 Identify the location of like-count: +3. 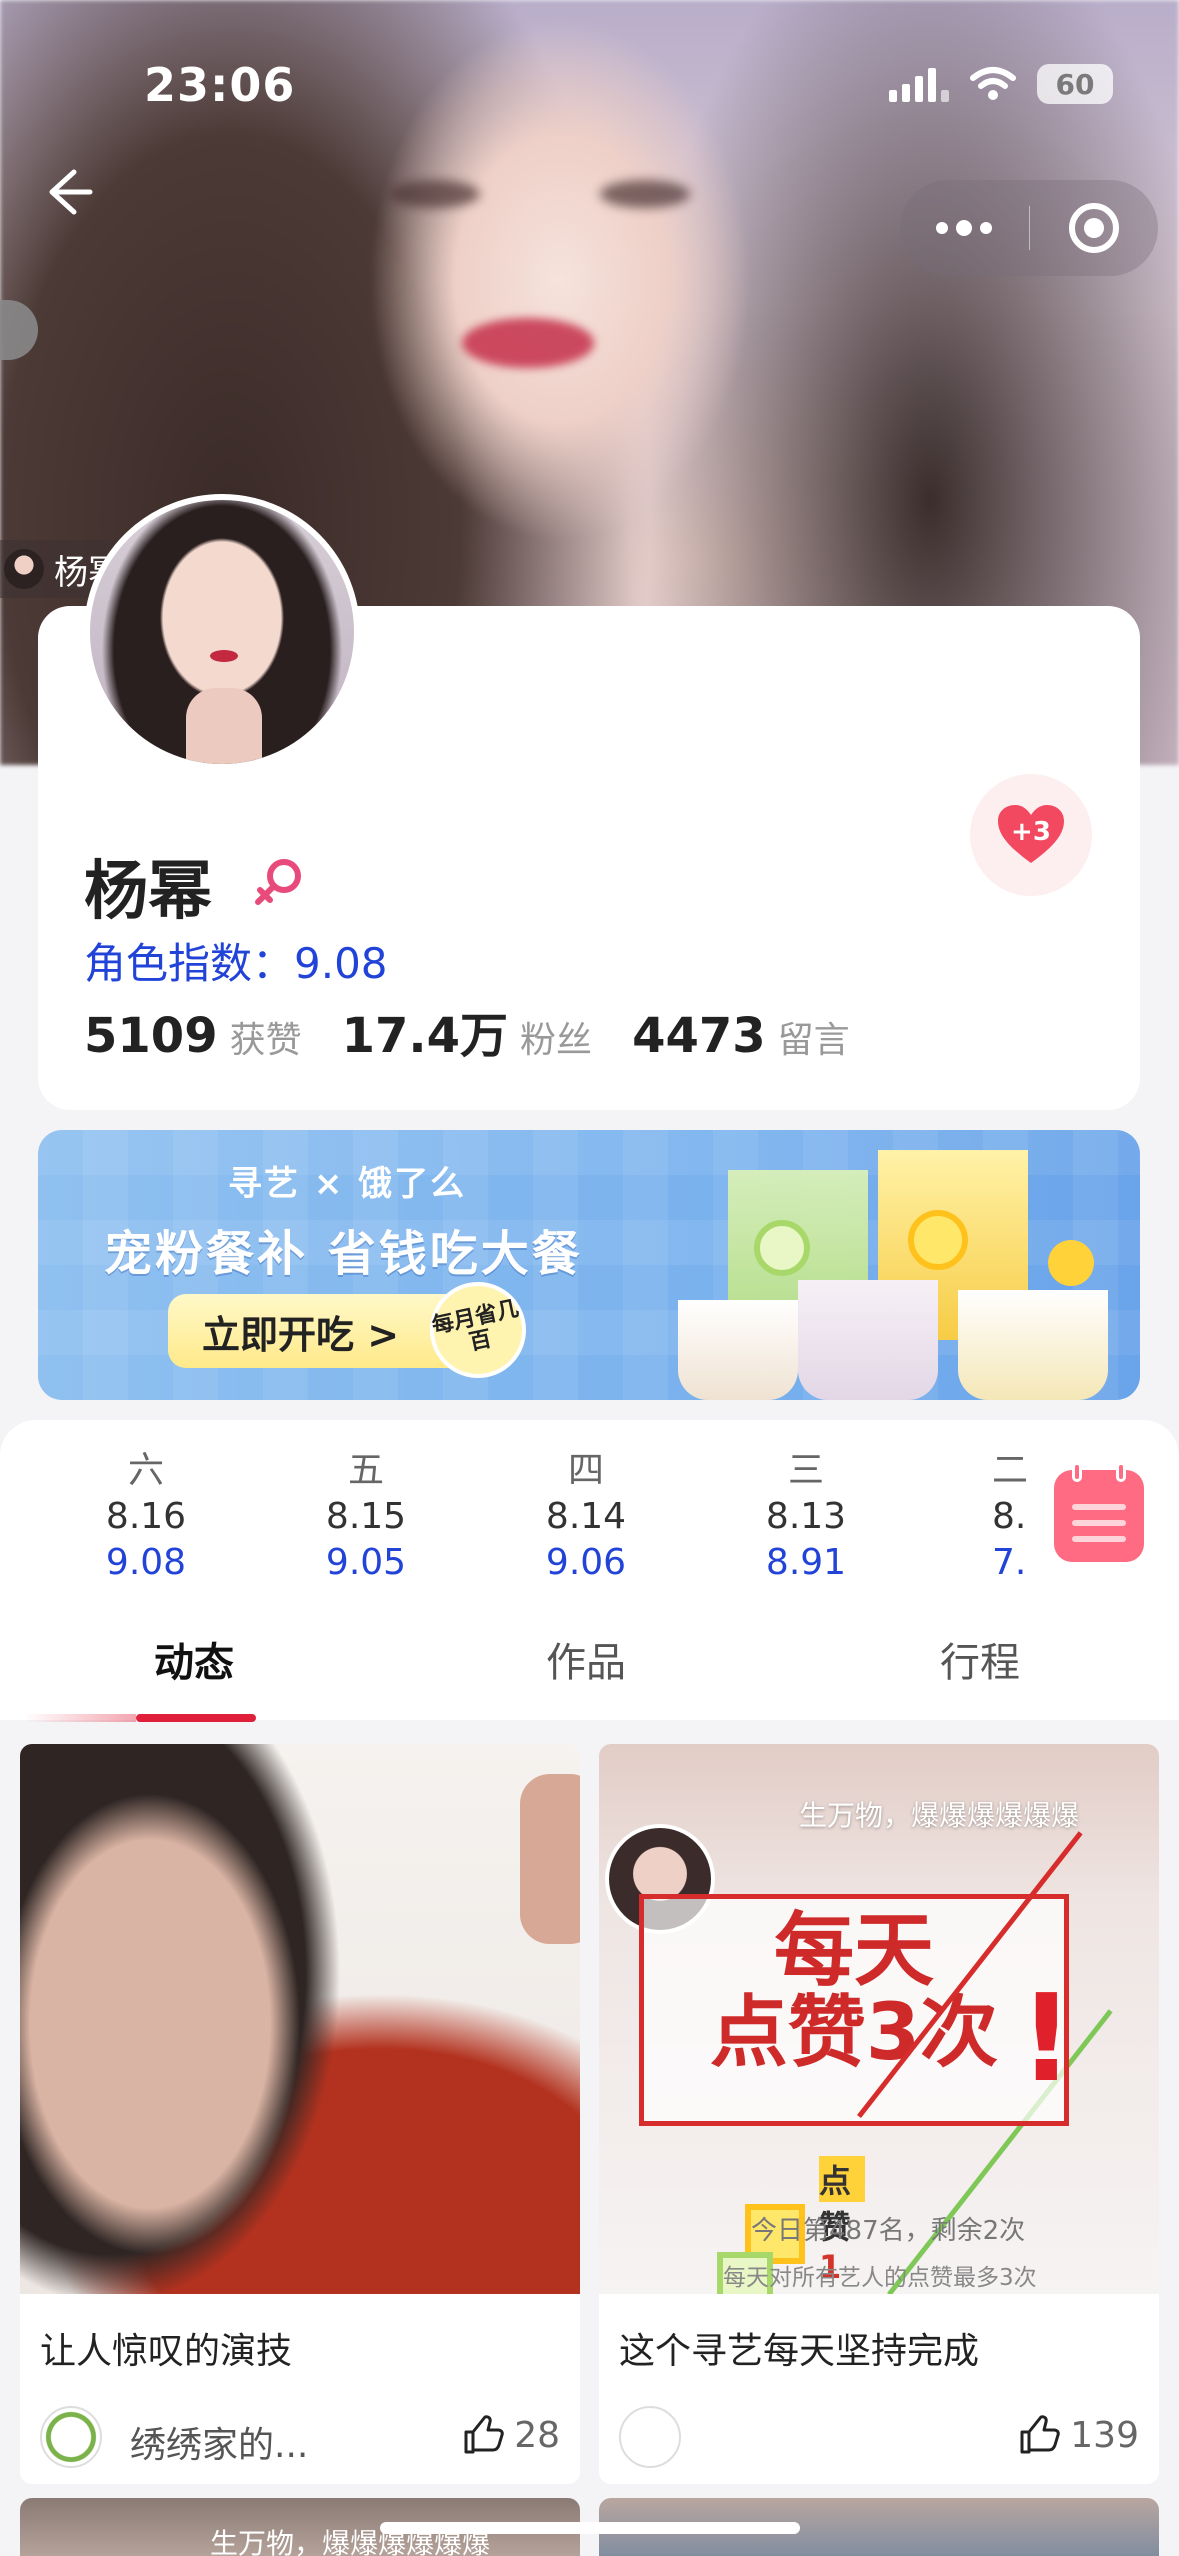
(1031, 832).